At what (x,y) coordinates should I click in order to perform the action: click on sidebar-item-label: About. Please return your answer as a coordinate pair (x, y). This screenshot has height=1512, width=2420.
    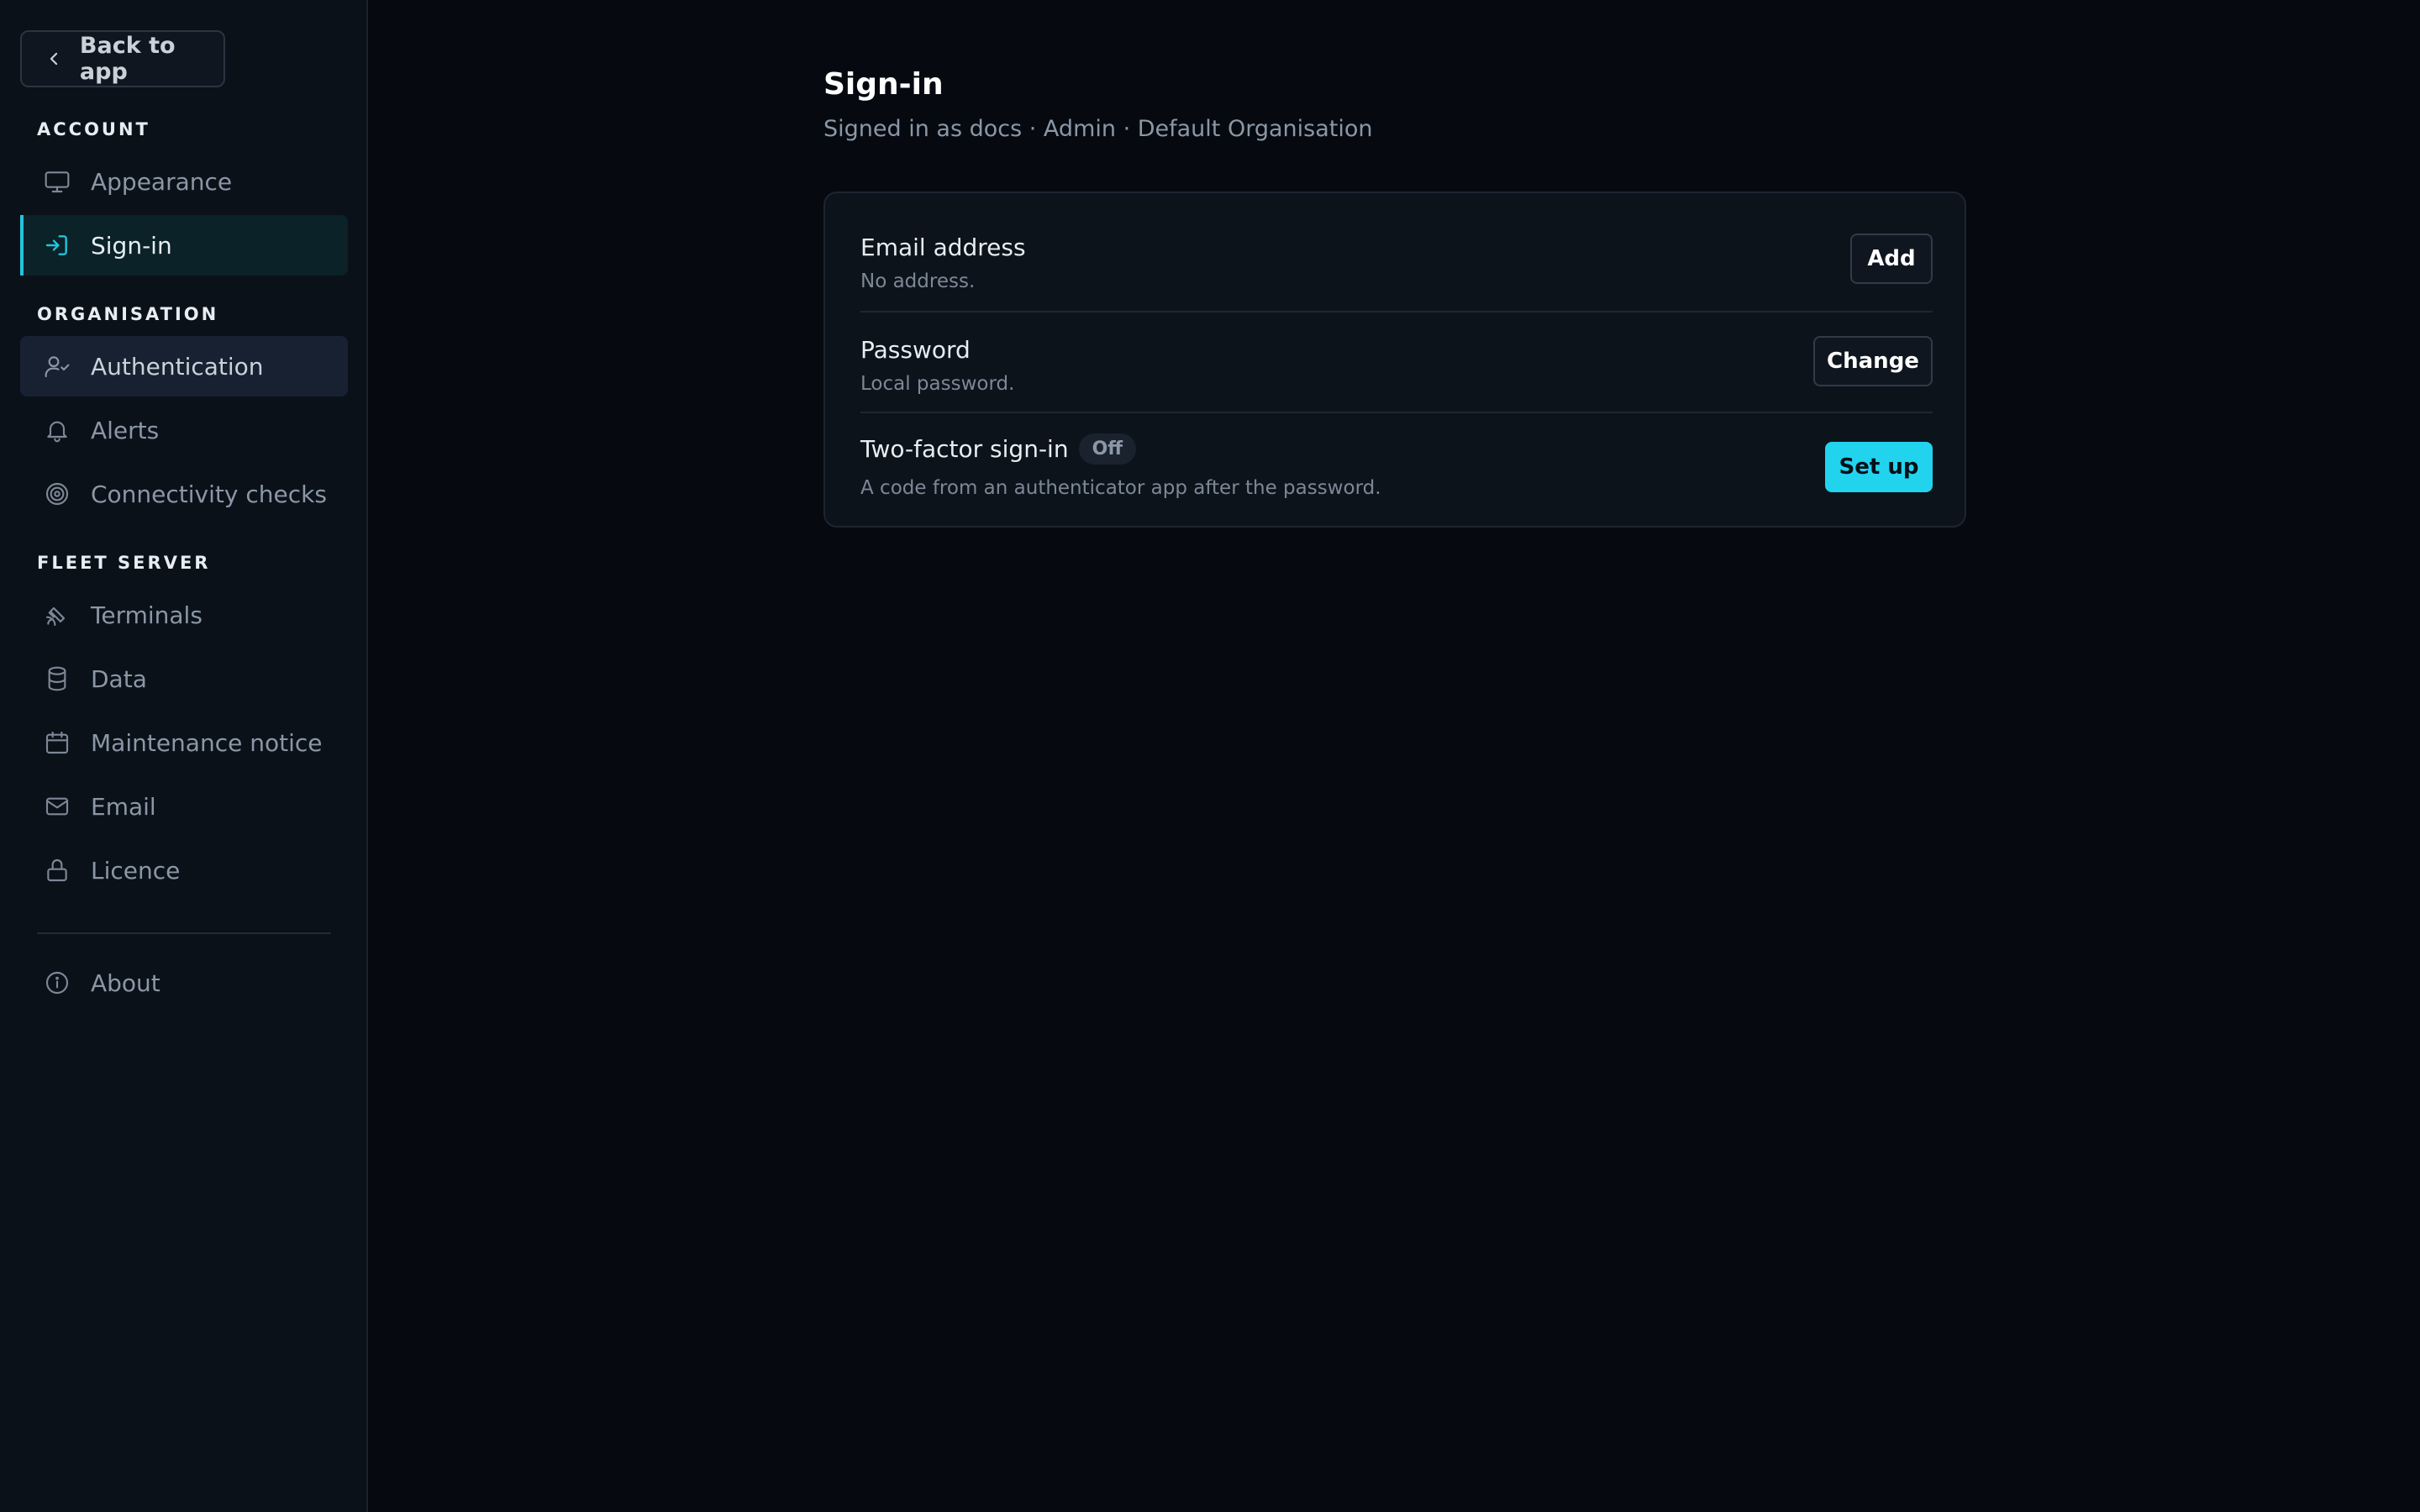
    Looking at the image, I should click on (125, 983).